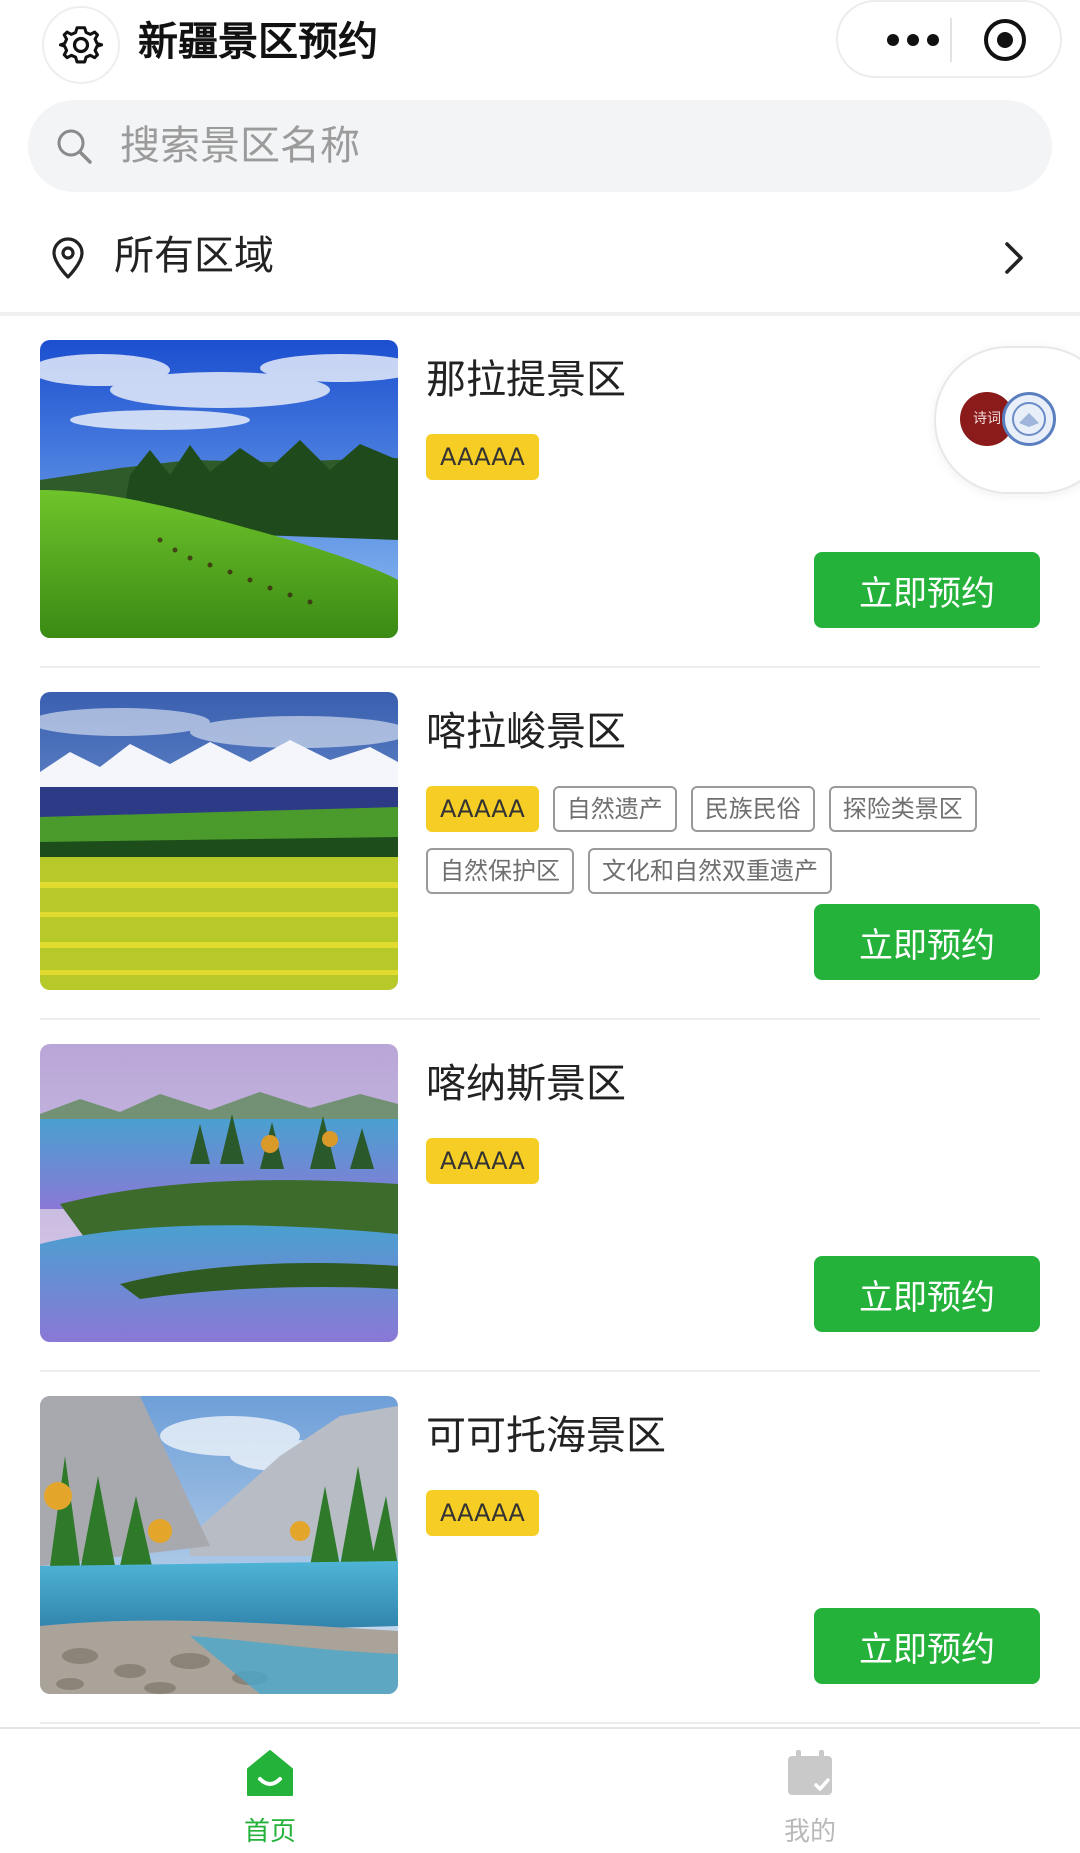 The width and height of the screenshot is (1080, 1853). I want to click on category-tag: 民族民俗, so click(752, 809).